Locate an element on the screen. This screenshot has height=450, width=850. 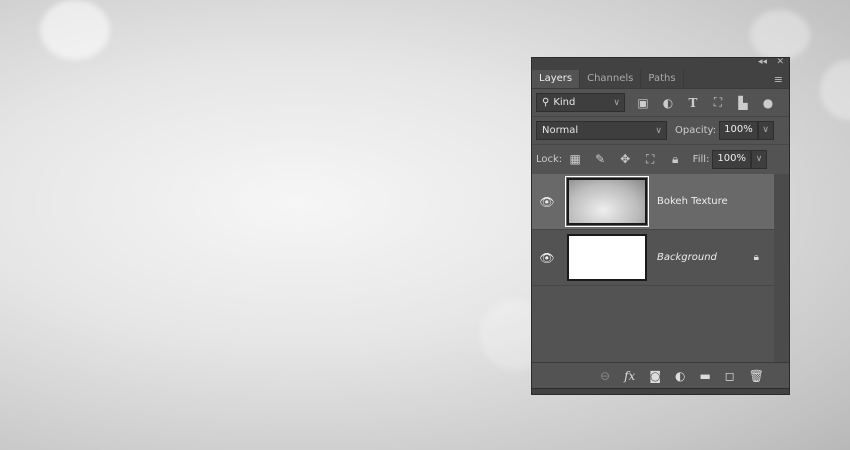
lock-icon: 🔒︎ is located at coordinates (756, 257).